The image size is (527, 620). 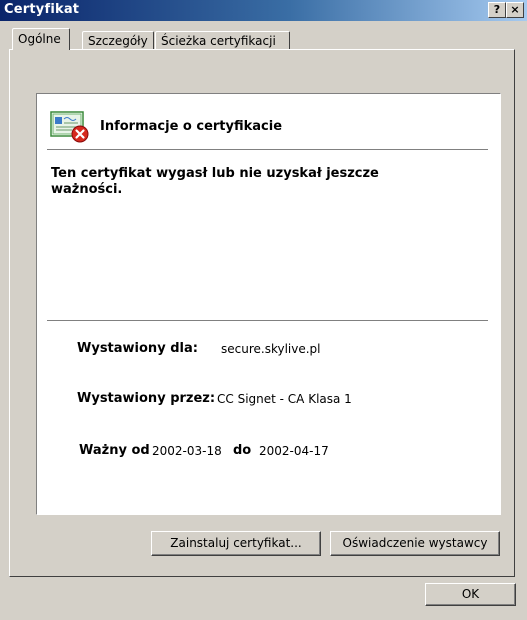 What do you see at coordinates (187, 451) in the screenshot?
I see `valid-from-value: 2002-03-18` at bounding box center [187, 451].